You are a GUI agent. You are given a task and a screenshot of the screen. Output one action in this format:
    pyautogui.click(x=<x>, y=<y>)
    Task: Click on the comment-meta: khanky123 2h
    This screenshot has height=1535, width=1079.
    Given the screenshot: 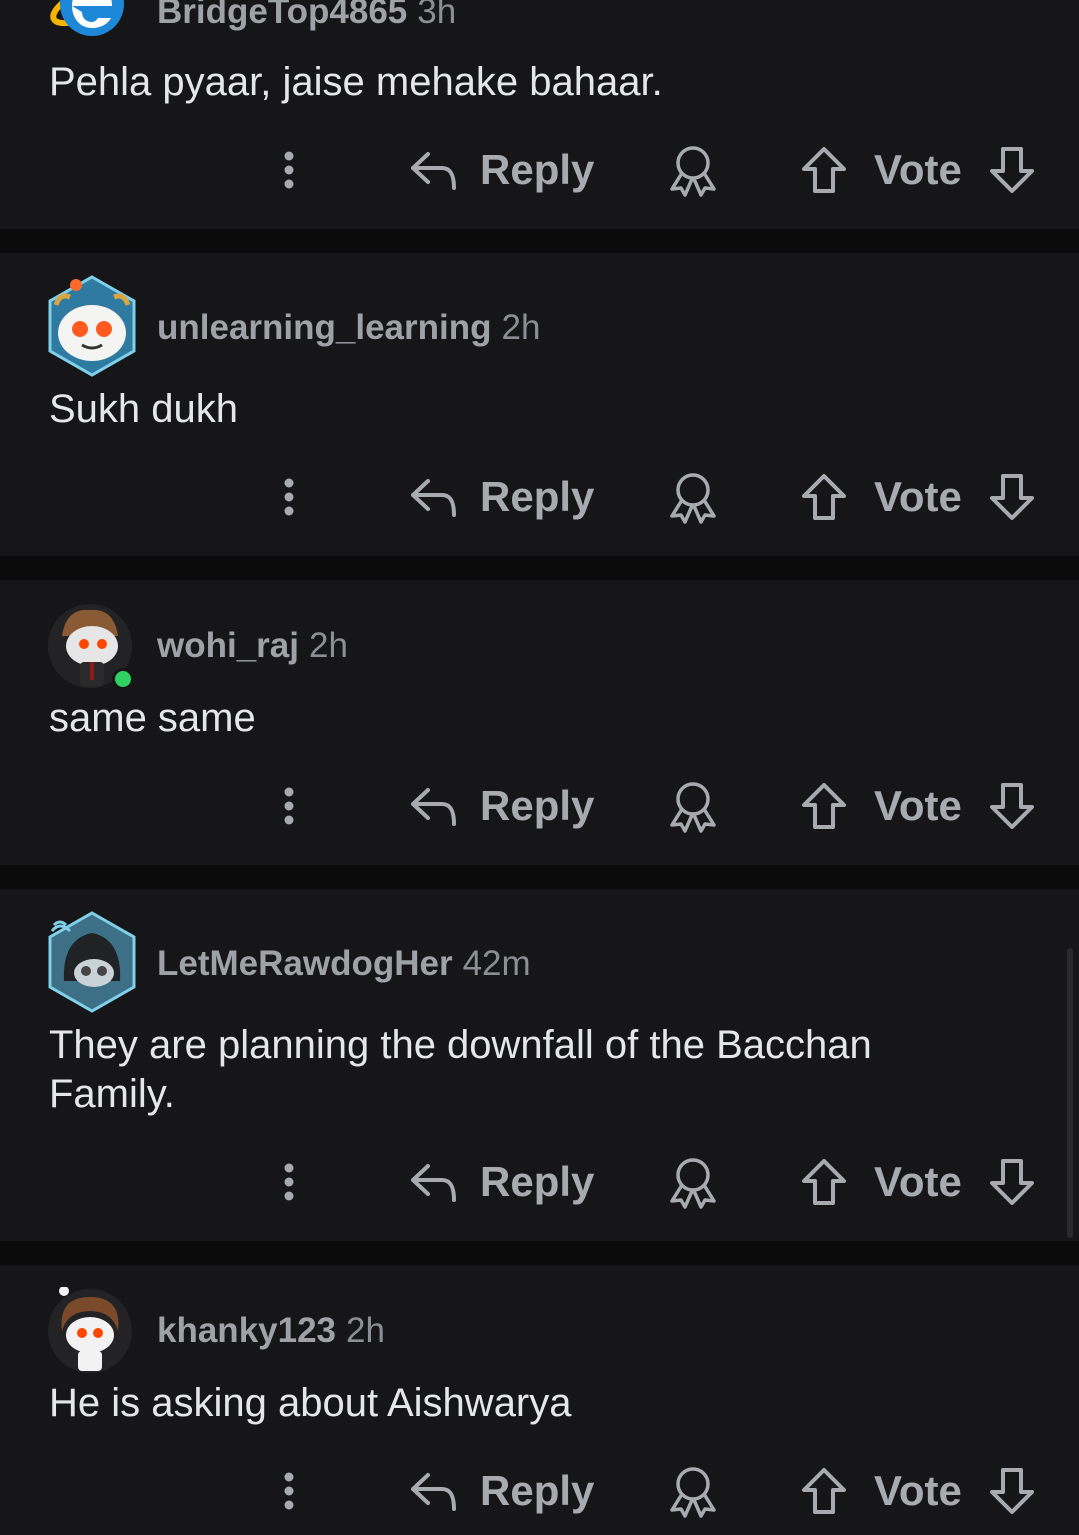 What is the action you would take?
    pyautogui.click(x=271, y=1331)
    